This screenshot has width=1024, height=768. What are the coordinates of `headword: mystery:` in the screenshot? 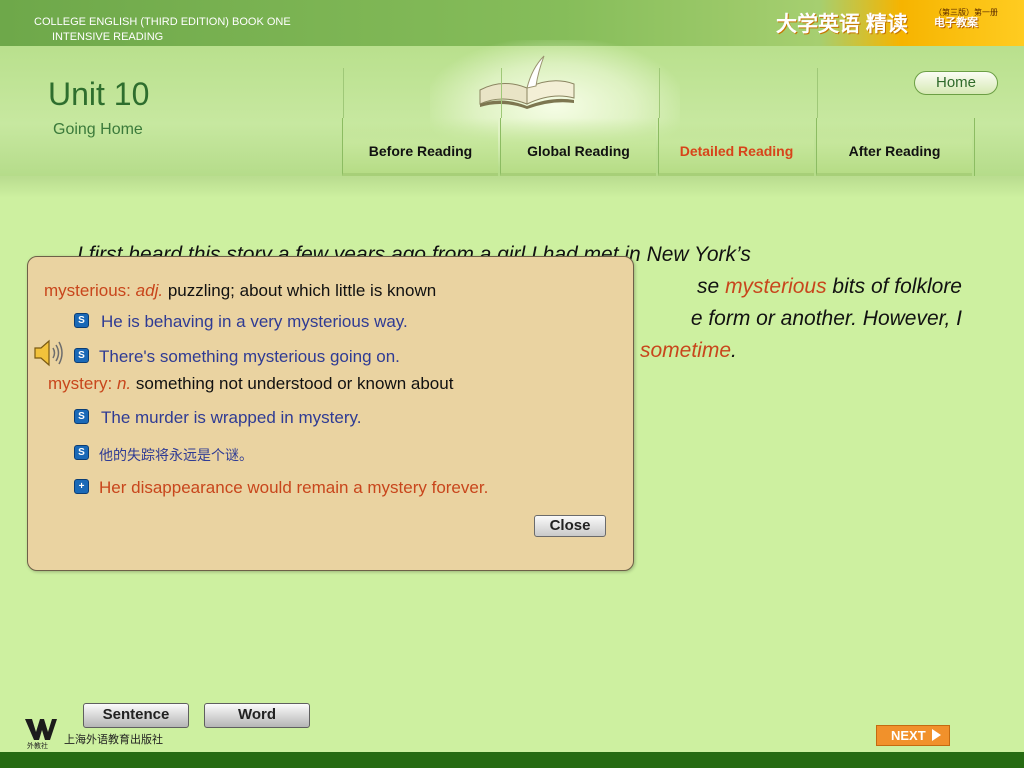 It's located at (80, 383).